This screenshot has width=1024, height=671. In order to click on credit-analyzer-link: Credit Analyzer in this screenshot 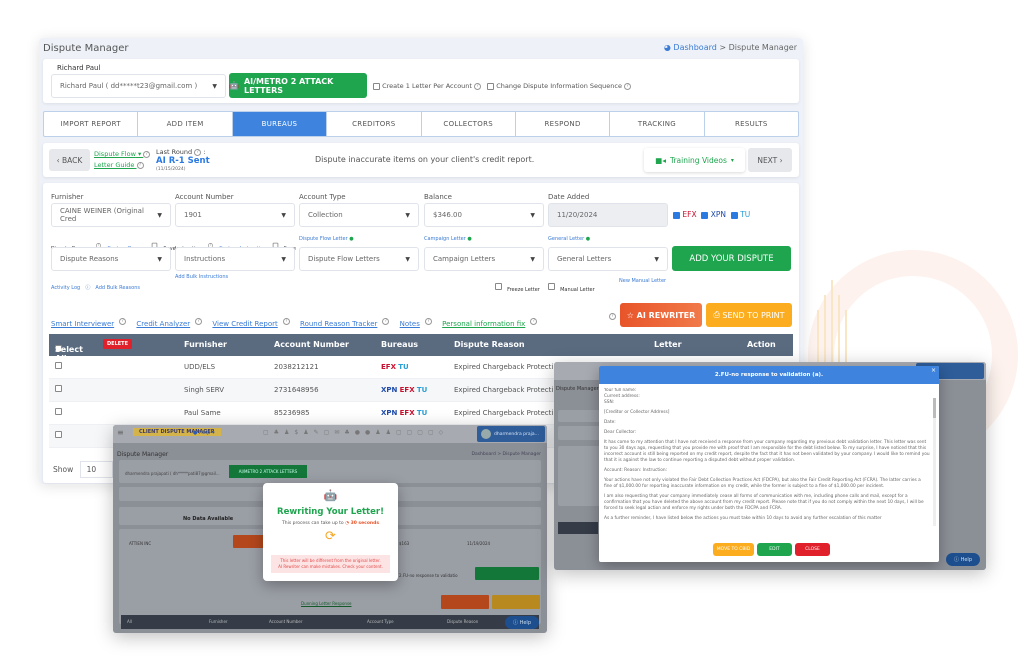, I will do `click(163, 324)`.